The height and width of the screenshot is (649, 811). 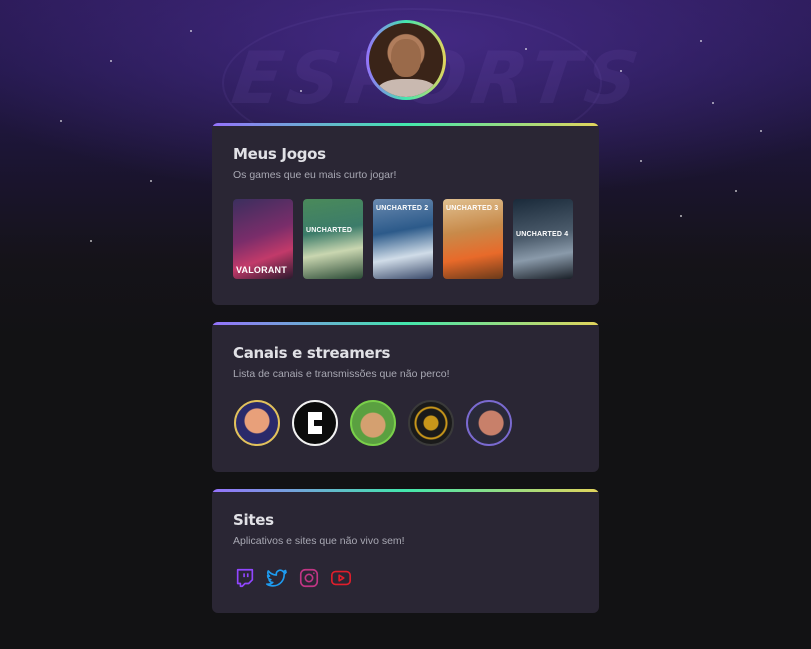 I want to click on channels-list, so click(x=373, y=423).